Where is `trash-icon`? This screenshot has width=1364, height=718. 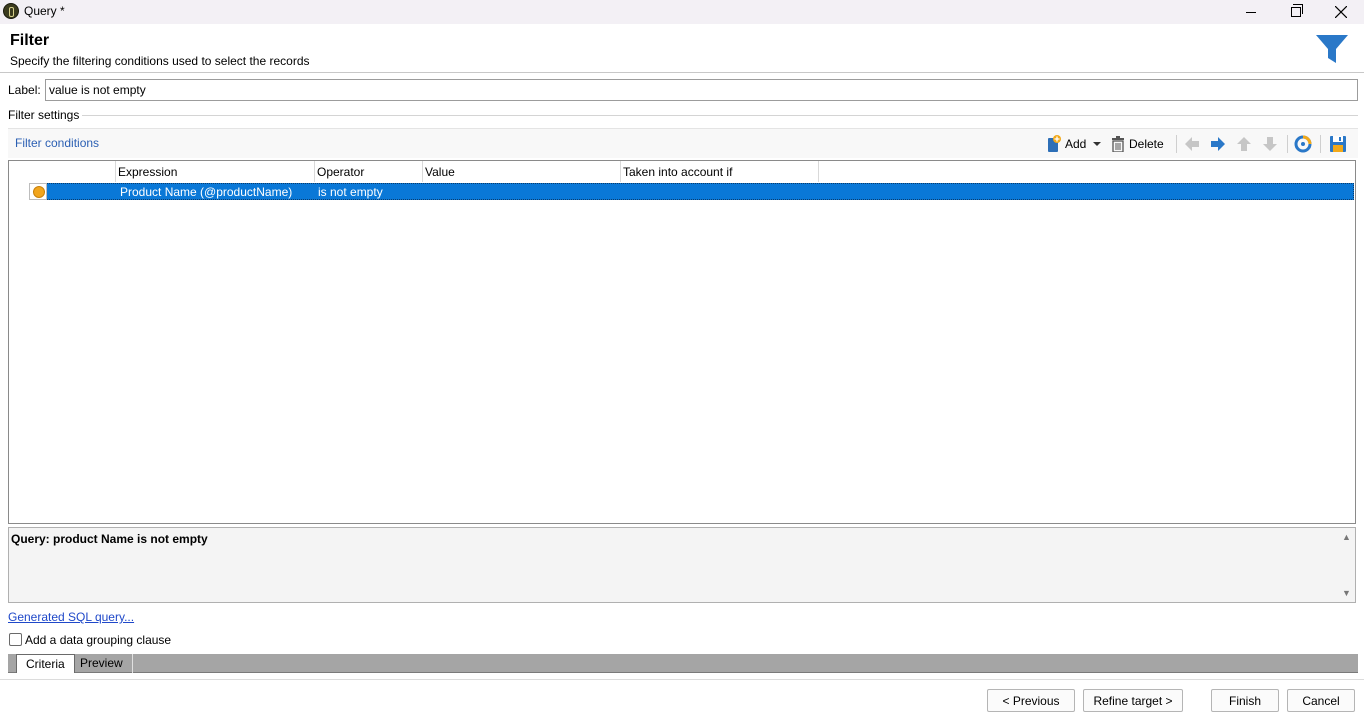
trash-icon is located at coordinates (1118, 144).